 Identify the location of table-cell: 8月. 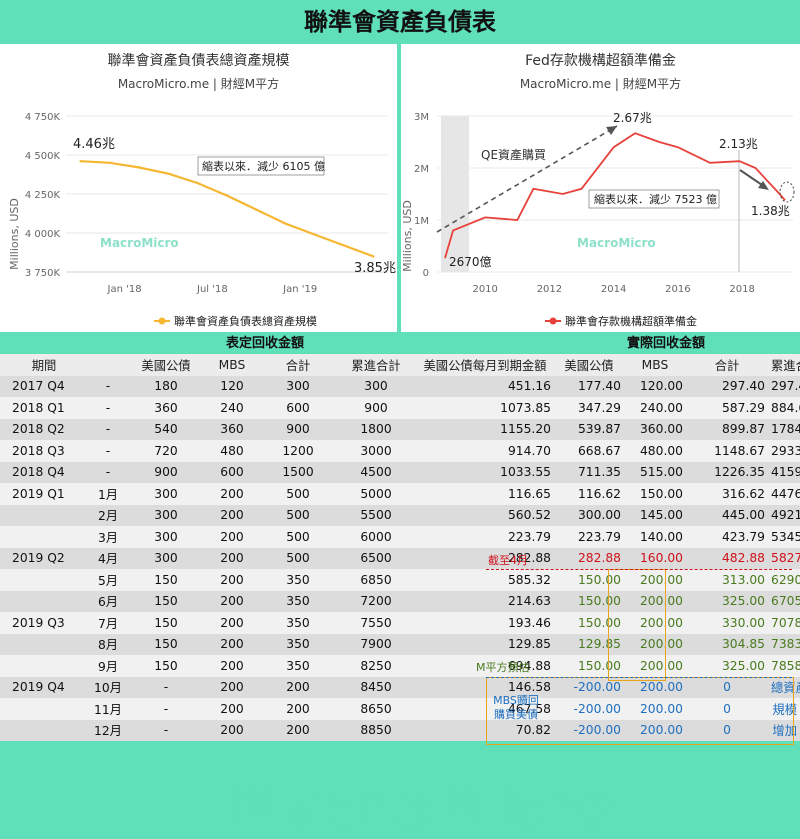
(108, 644).